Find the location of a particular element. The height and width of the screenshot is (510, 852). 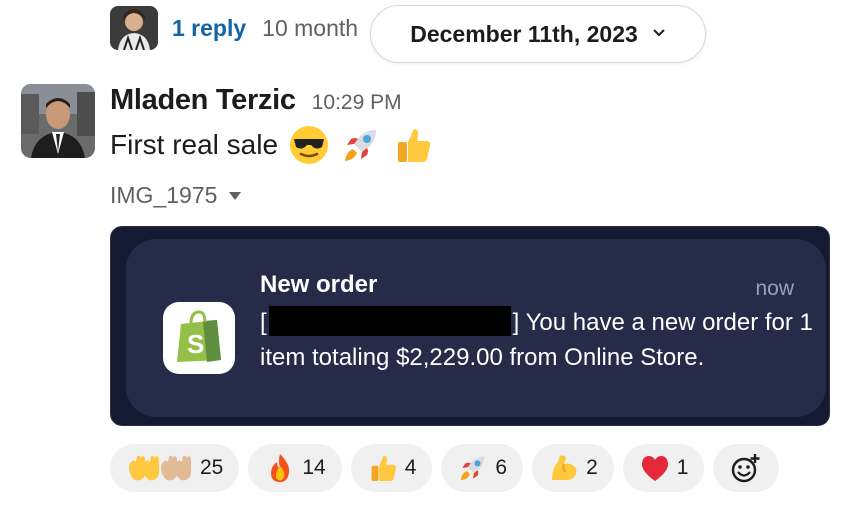

flexed-biceps-emoji-icon is located at coordinates (564, 468).